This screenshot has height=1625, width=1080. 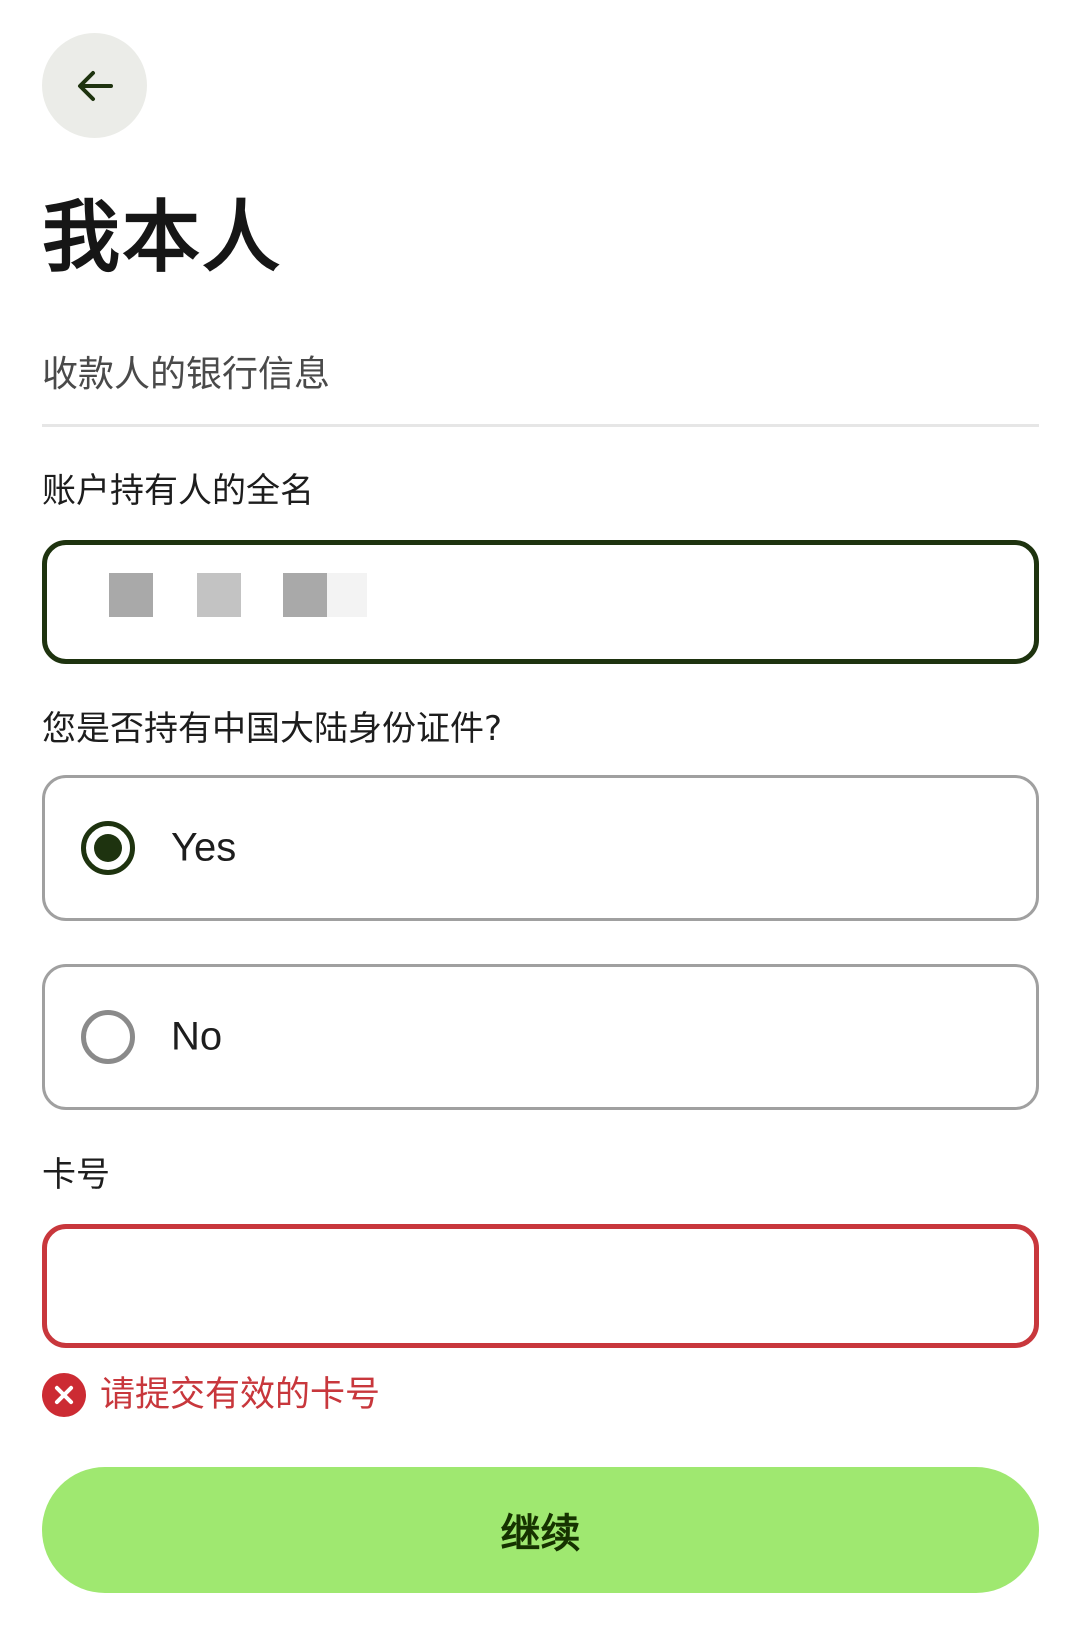 I want to click on section-subtitle: 收款人的银行信息, so click(x=186, y=374).